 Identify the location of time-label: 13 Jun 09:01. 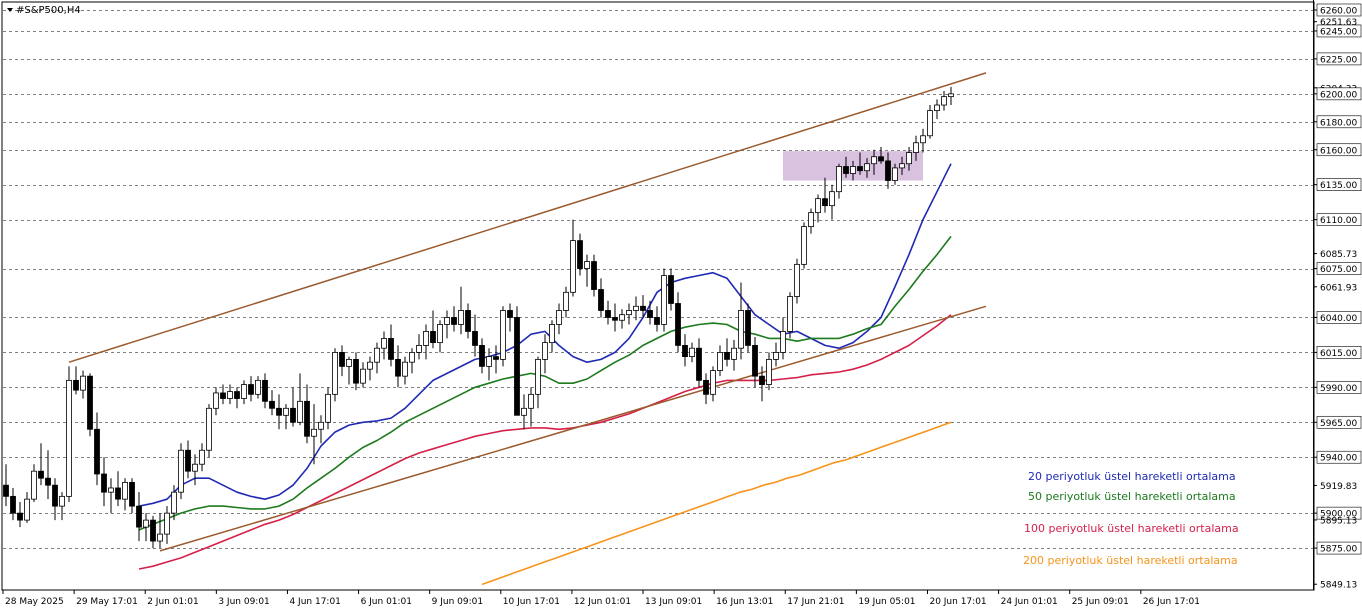
(673, 602).